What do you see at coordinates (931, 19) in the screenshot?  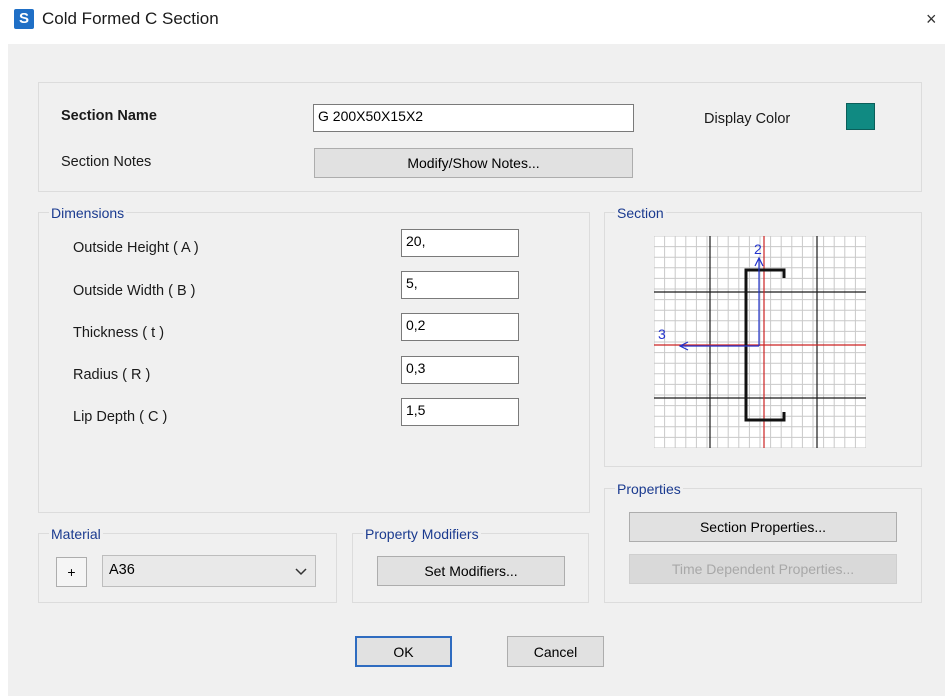 I see `close-icon: ×` at bounding box center [931, 19].